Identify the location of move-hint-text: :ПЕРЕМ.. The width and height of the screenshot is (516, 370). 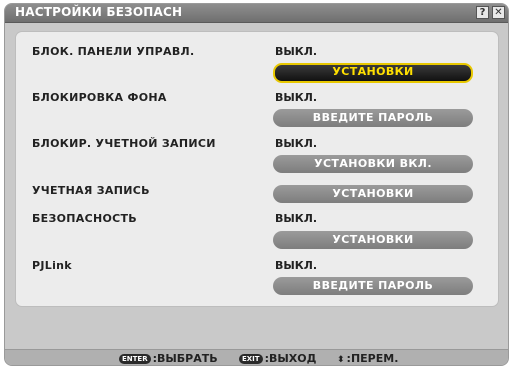
(372, 358).